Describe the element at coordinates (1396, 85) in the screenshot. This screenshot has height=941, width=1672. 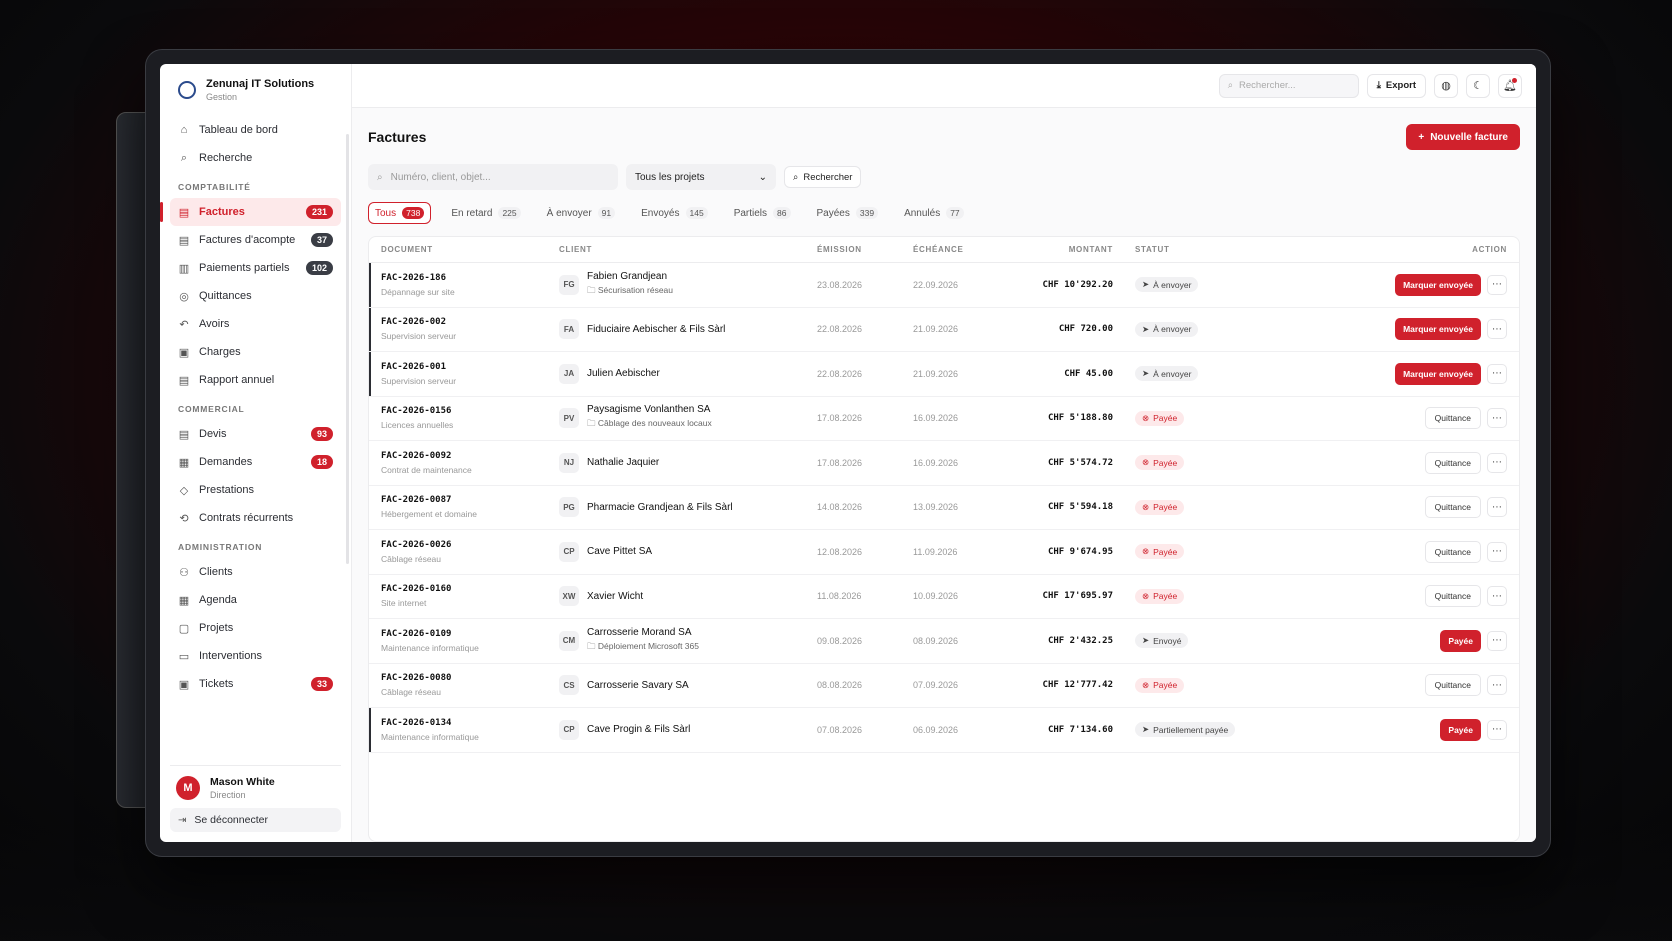
I see `export-button: ⤓ Export` at that location.